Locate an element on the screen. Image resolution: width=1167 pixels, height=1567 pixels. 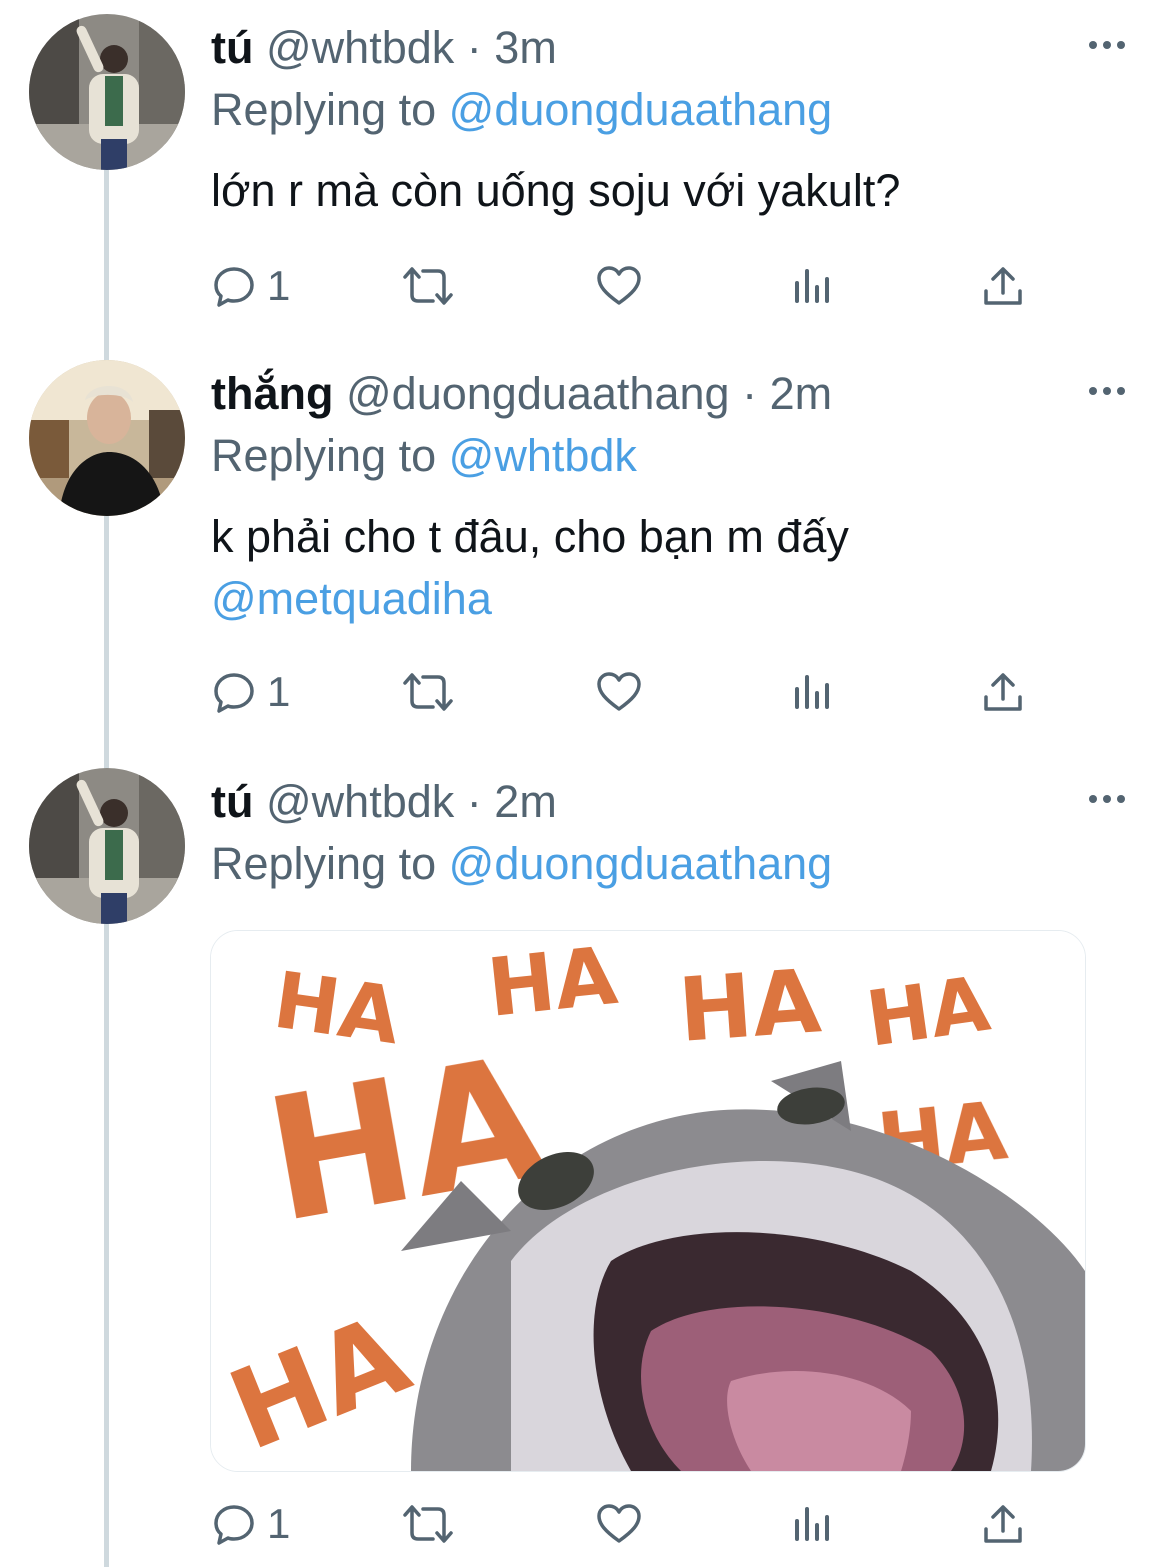
tweet-header: tú @whtbdk · 2m is located at coordinates (384, 802).